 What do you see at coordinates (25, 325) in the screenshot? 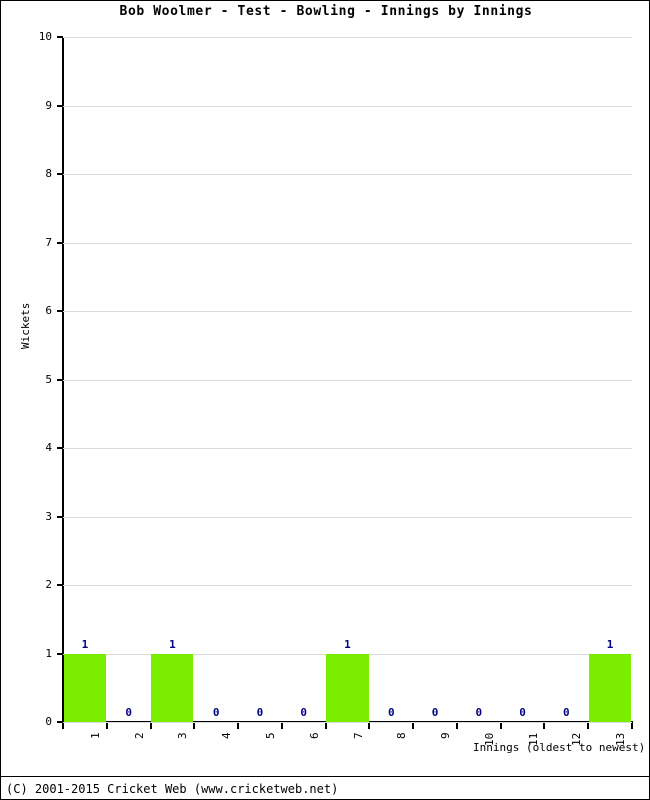
I see `y-axis-title: Wickets` at bounding box center [25, 325].